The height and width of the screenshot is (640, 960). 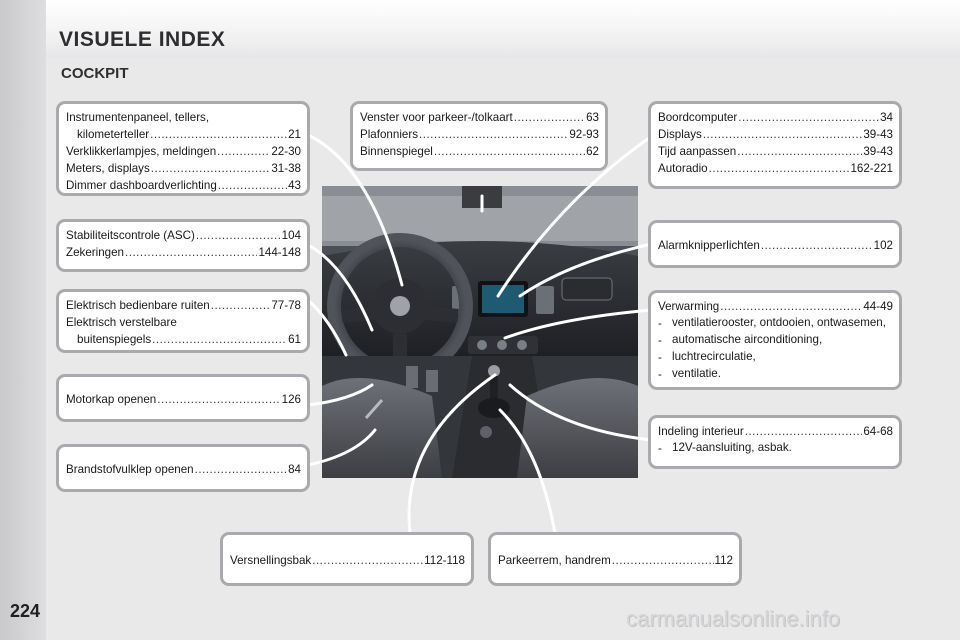 What do you see at coordinates (714, 356) in the screenshot?
I see `sub-item-text: luchtrecirculatie,` at bounding box center [714, 356].